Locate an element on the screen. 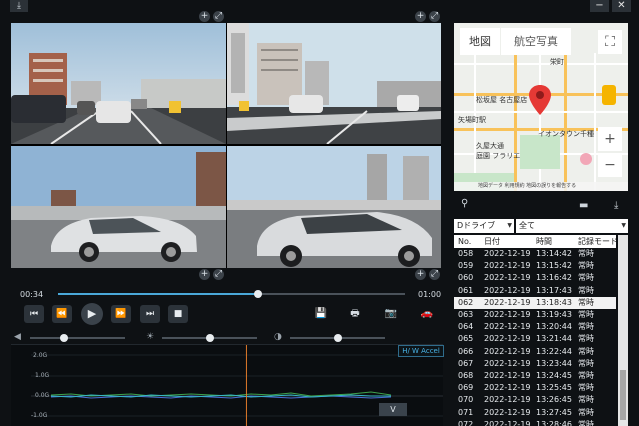 This screenshot has width=639, height=426. contrast-slider is located at coordinates (337, 338).